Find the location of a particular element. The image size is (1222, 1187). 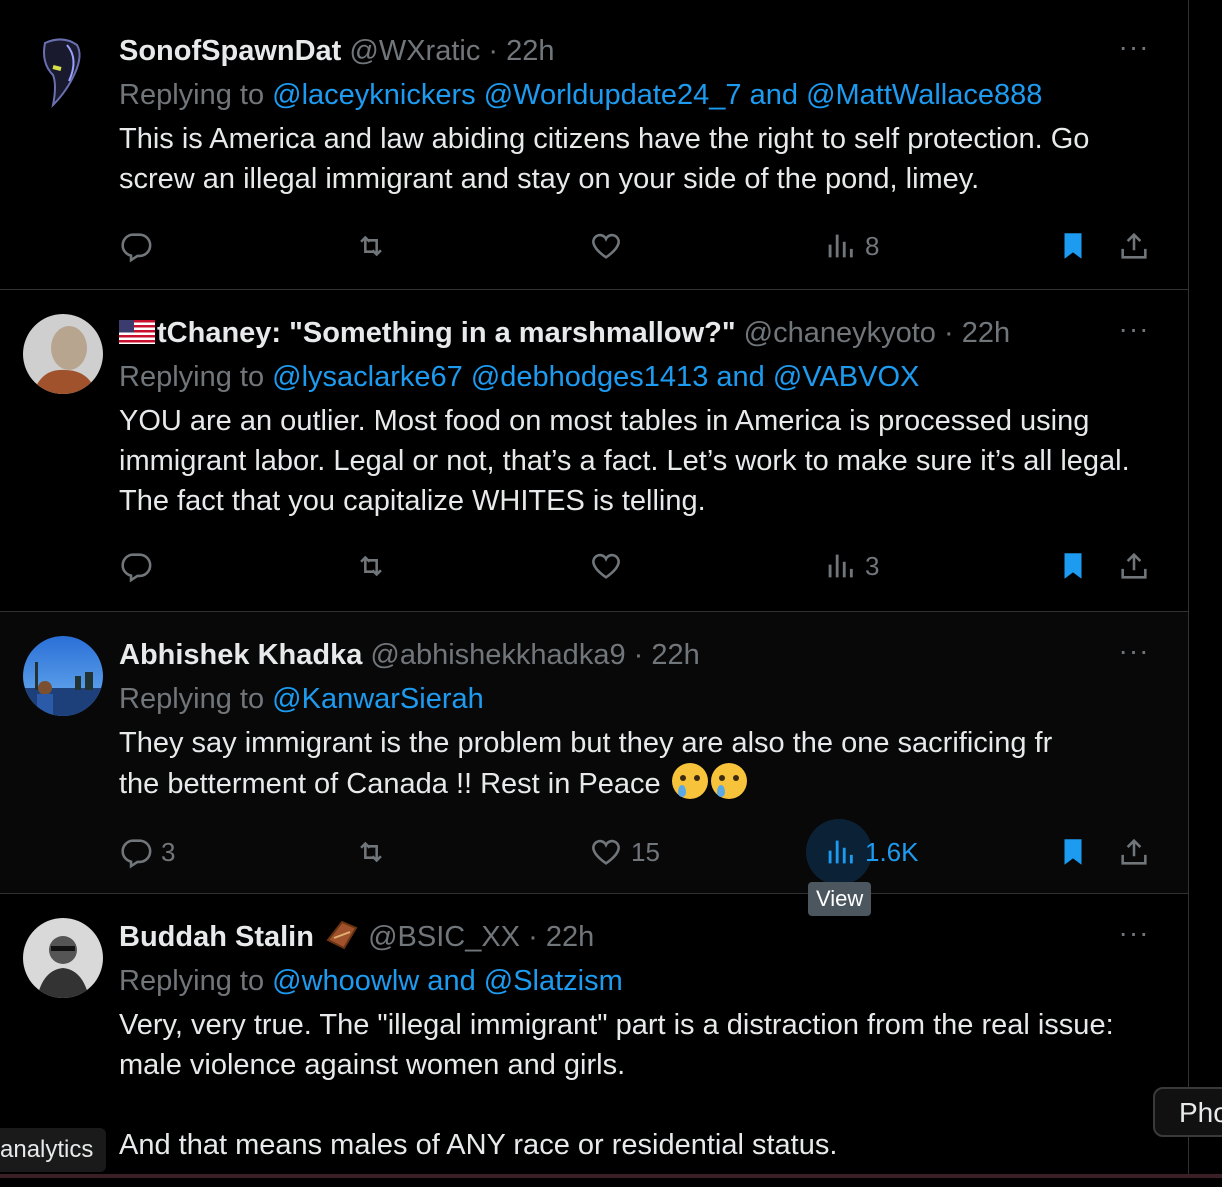

views-button: 3 is located at coordinates (851, 566).